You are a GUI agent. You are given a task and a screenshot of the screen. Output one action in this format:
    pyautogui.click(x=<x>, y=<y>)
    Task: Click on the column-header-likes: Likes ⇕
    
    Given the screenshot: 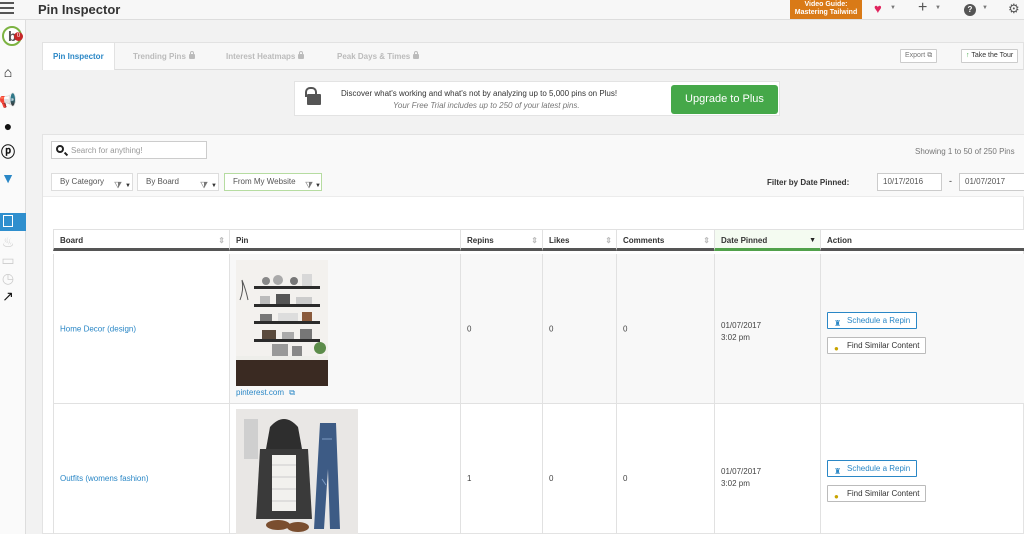 What is the action you would take?
    pyautogui.click(x=579, y=240)
    